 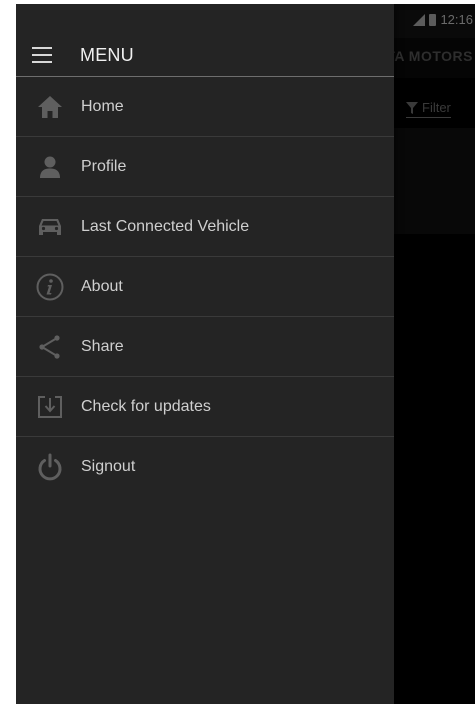 What do you see at coordinates (107, 54) in the screenshot?
I see `drawer-title: MENU` at bounding box center [107, 54].